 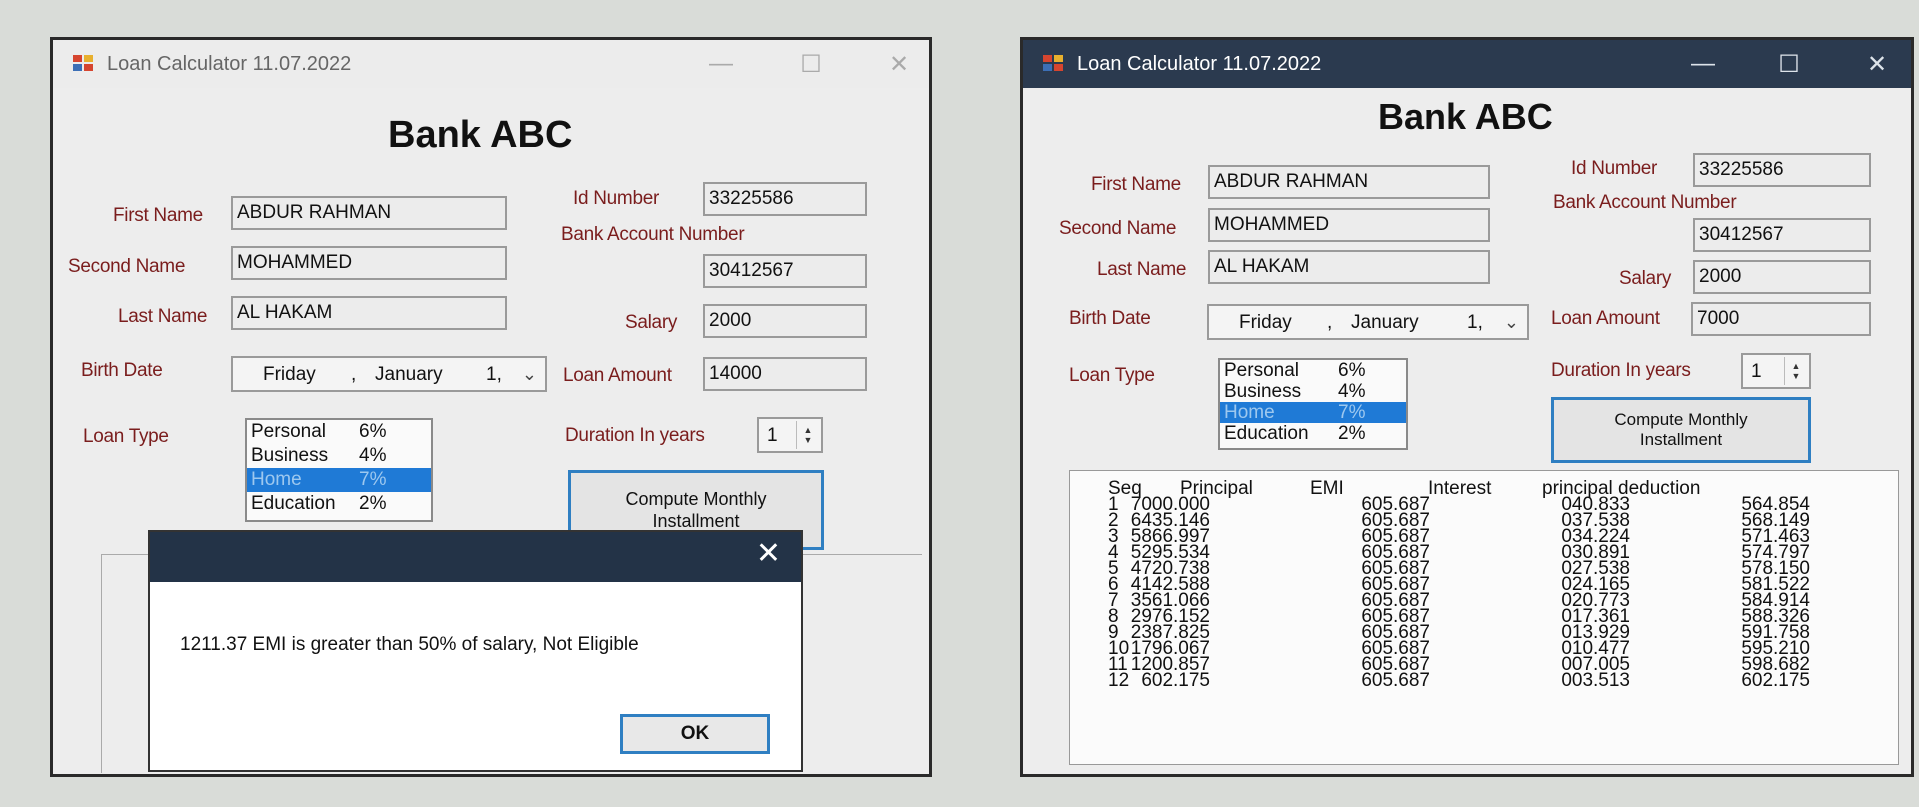 What do you see at coordinates (785, 374) in the screenshot?
I see `loan-amount-field: 14000` at bounding box center [785, 374].